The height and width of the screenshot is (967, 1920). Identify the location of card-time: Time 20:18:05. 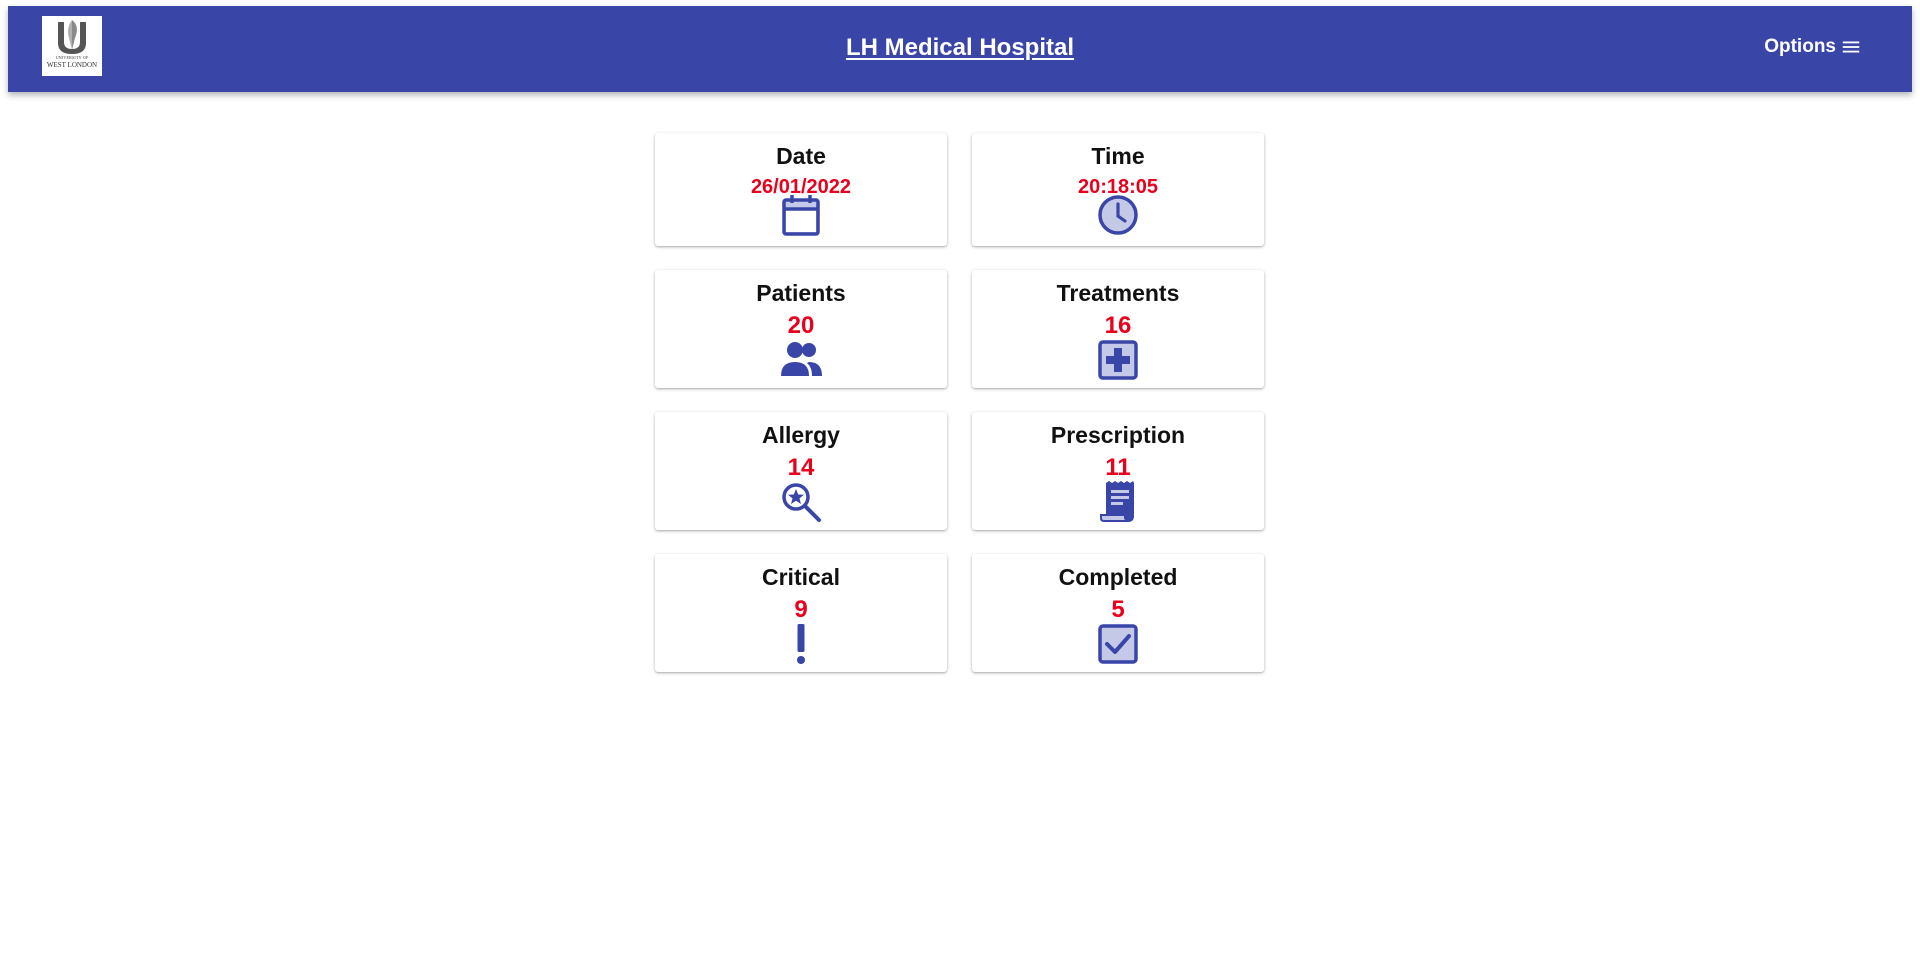
(1118, 189).